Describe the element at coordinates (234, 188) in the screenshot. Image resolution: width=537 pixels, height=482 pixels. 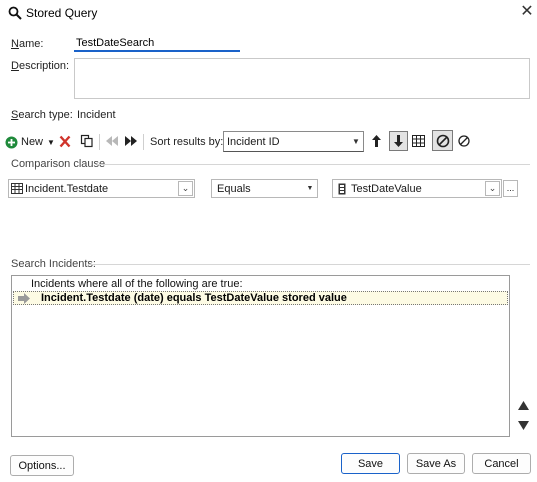
I see `operator-value: Equals` at that location.